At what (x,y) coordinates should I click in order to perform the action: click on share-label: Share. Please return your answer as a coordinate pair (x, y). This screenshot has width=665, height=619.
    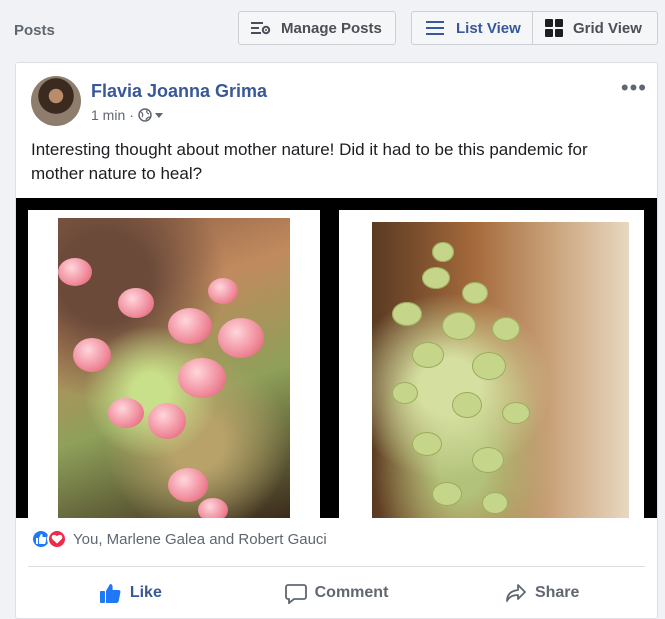
    Looking at the image, I should click on (557, 592).